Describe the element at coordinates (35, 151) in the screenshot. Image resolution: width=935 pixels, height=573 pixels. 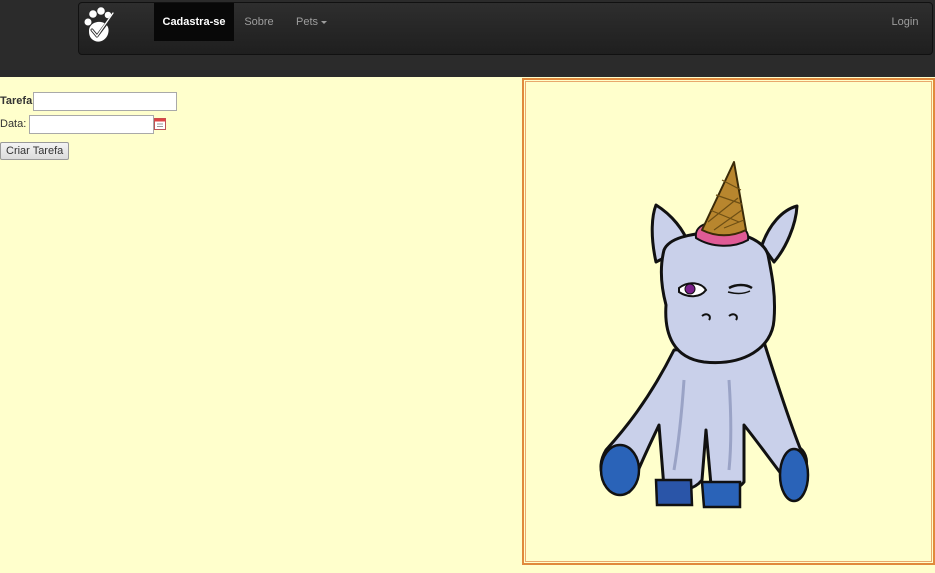
I see `create-task-button: Criar Tarefa` at that location.